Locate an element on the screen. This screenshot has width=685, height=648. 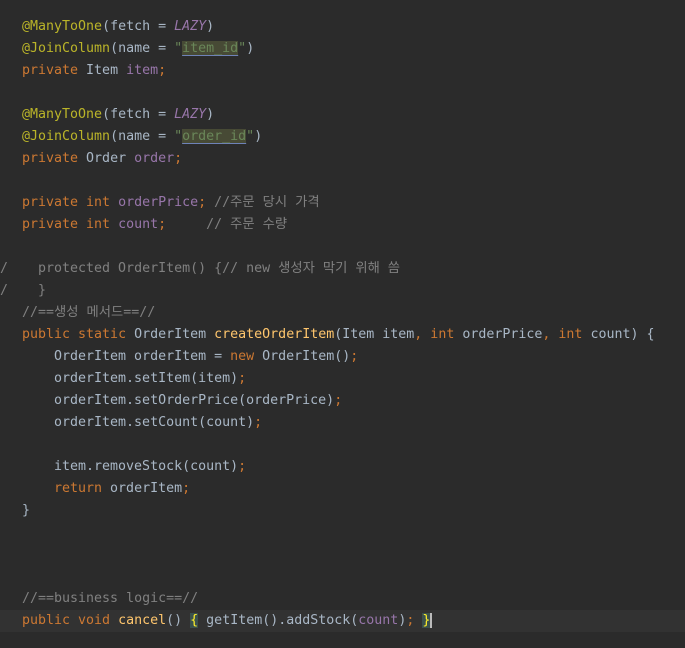
code-text: OrderItem orderItem = new OrderItem(); is located at coordinates (206, 357).